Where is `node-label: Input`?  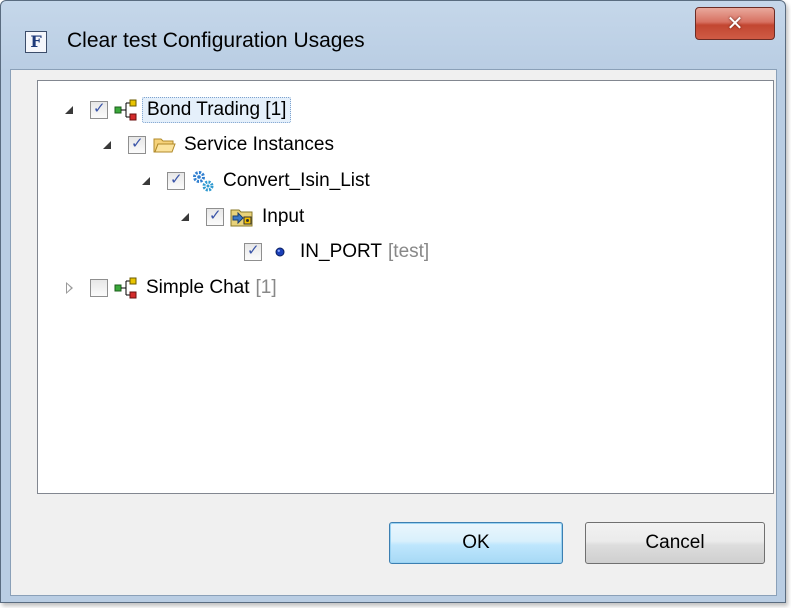 node-label: Input is located at coordinates (283, 216).